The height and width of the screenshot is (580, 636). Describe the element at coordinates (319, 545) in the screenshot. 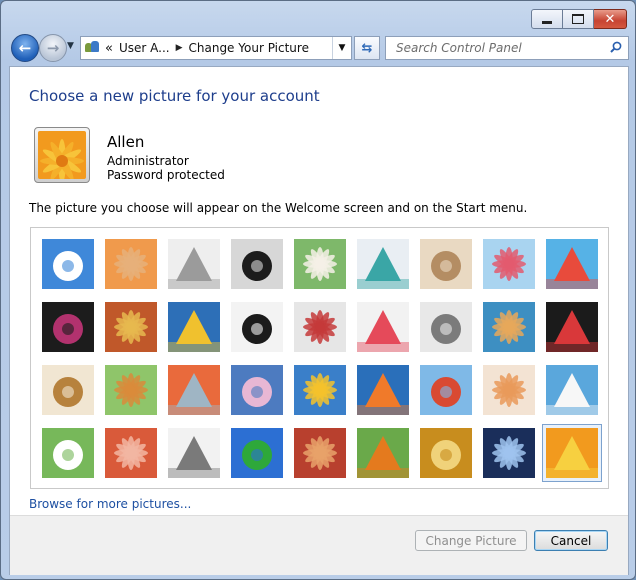

I see `button-bar: Change Picture Cancel` at that location.